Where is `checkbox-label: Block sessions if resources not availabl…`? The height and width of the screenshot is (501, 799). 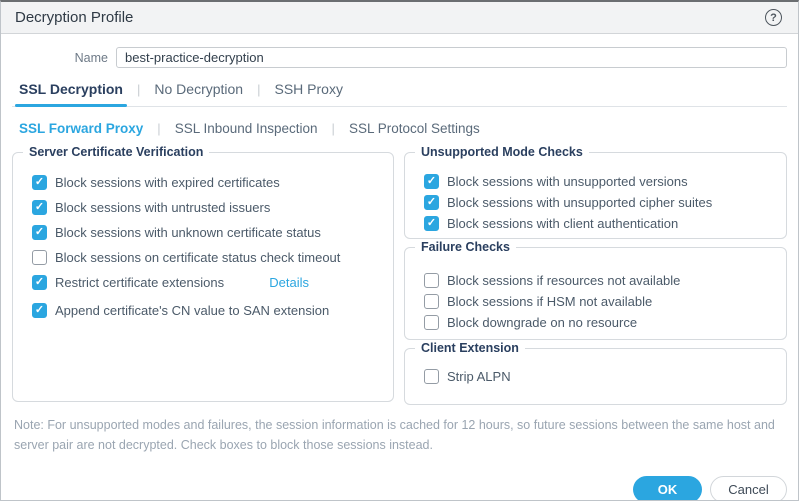 checkbox-label: Block sessions if resources not availabl… is located at coordinates (564, 280).